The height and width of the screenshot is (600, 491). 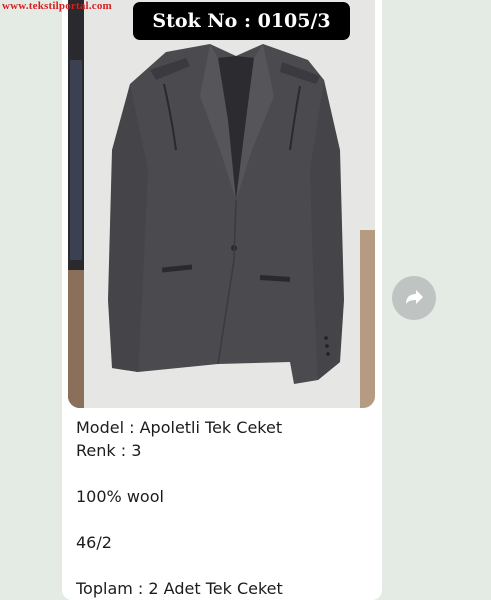 I want to click on size-line: 46/2, so click(x=94, y=542).